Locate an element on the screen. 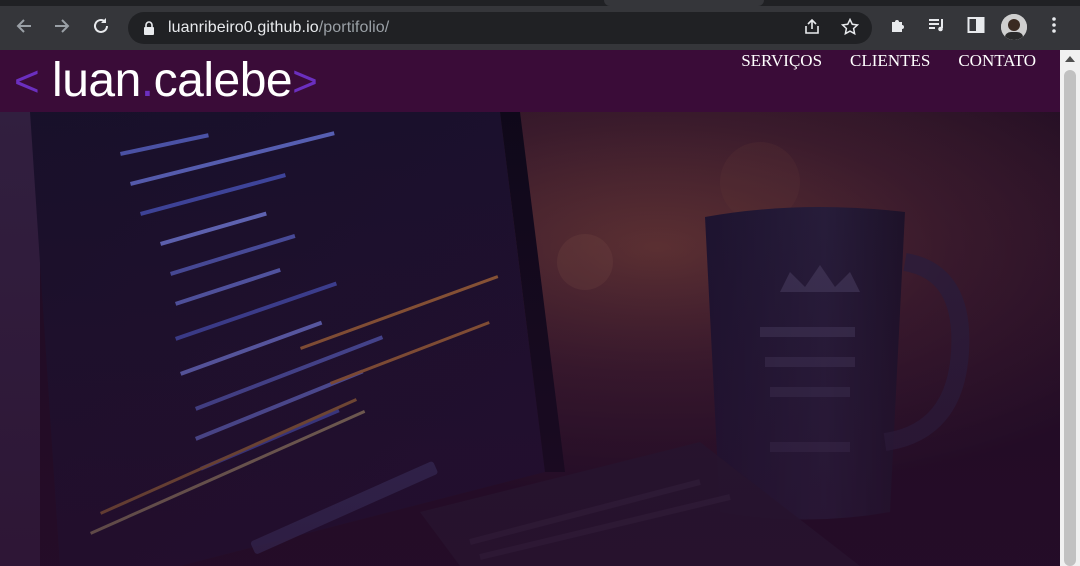 This screenshot has width=1080, height=566. logo-first-name: luan is located at coordinates (96, 80).